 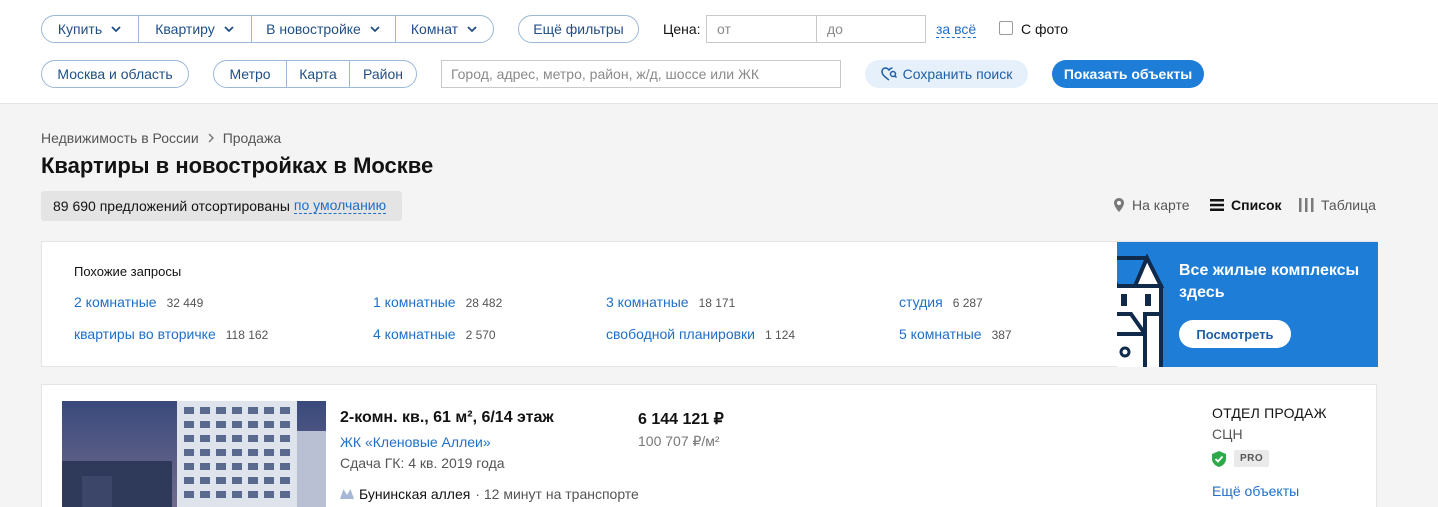 I want to click on metro-travel-time: · 12 минут на транспорте, so click(x=557, y=494).